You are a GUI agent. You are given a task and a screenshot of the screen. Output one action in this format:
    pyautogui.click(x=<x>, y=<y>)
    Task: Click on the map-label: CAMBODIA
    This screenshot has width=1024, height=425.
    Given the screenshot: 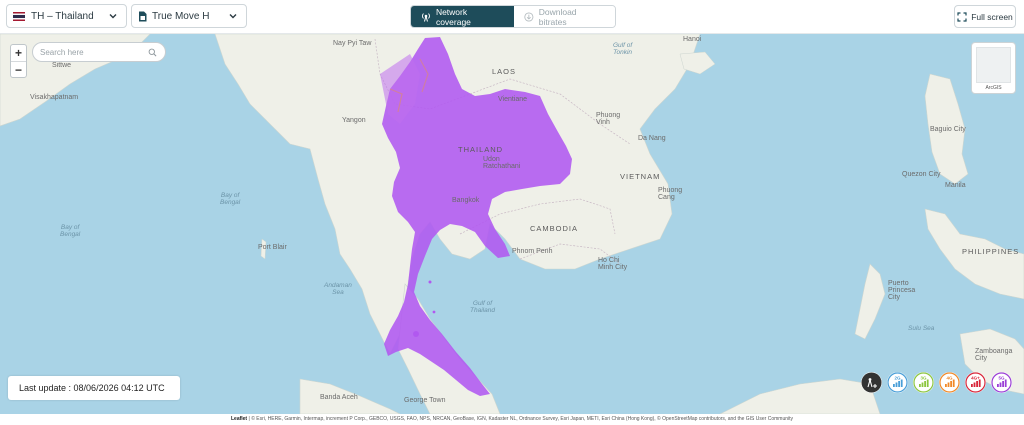 What is the action you would take?
    pyautogui.click(x=554, y=228)
    